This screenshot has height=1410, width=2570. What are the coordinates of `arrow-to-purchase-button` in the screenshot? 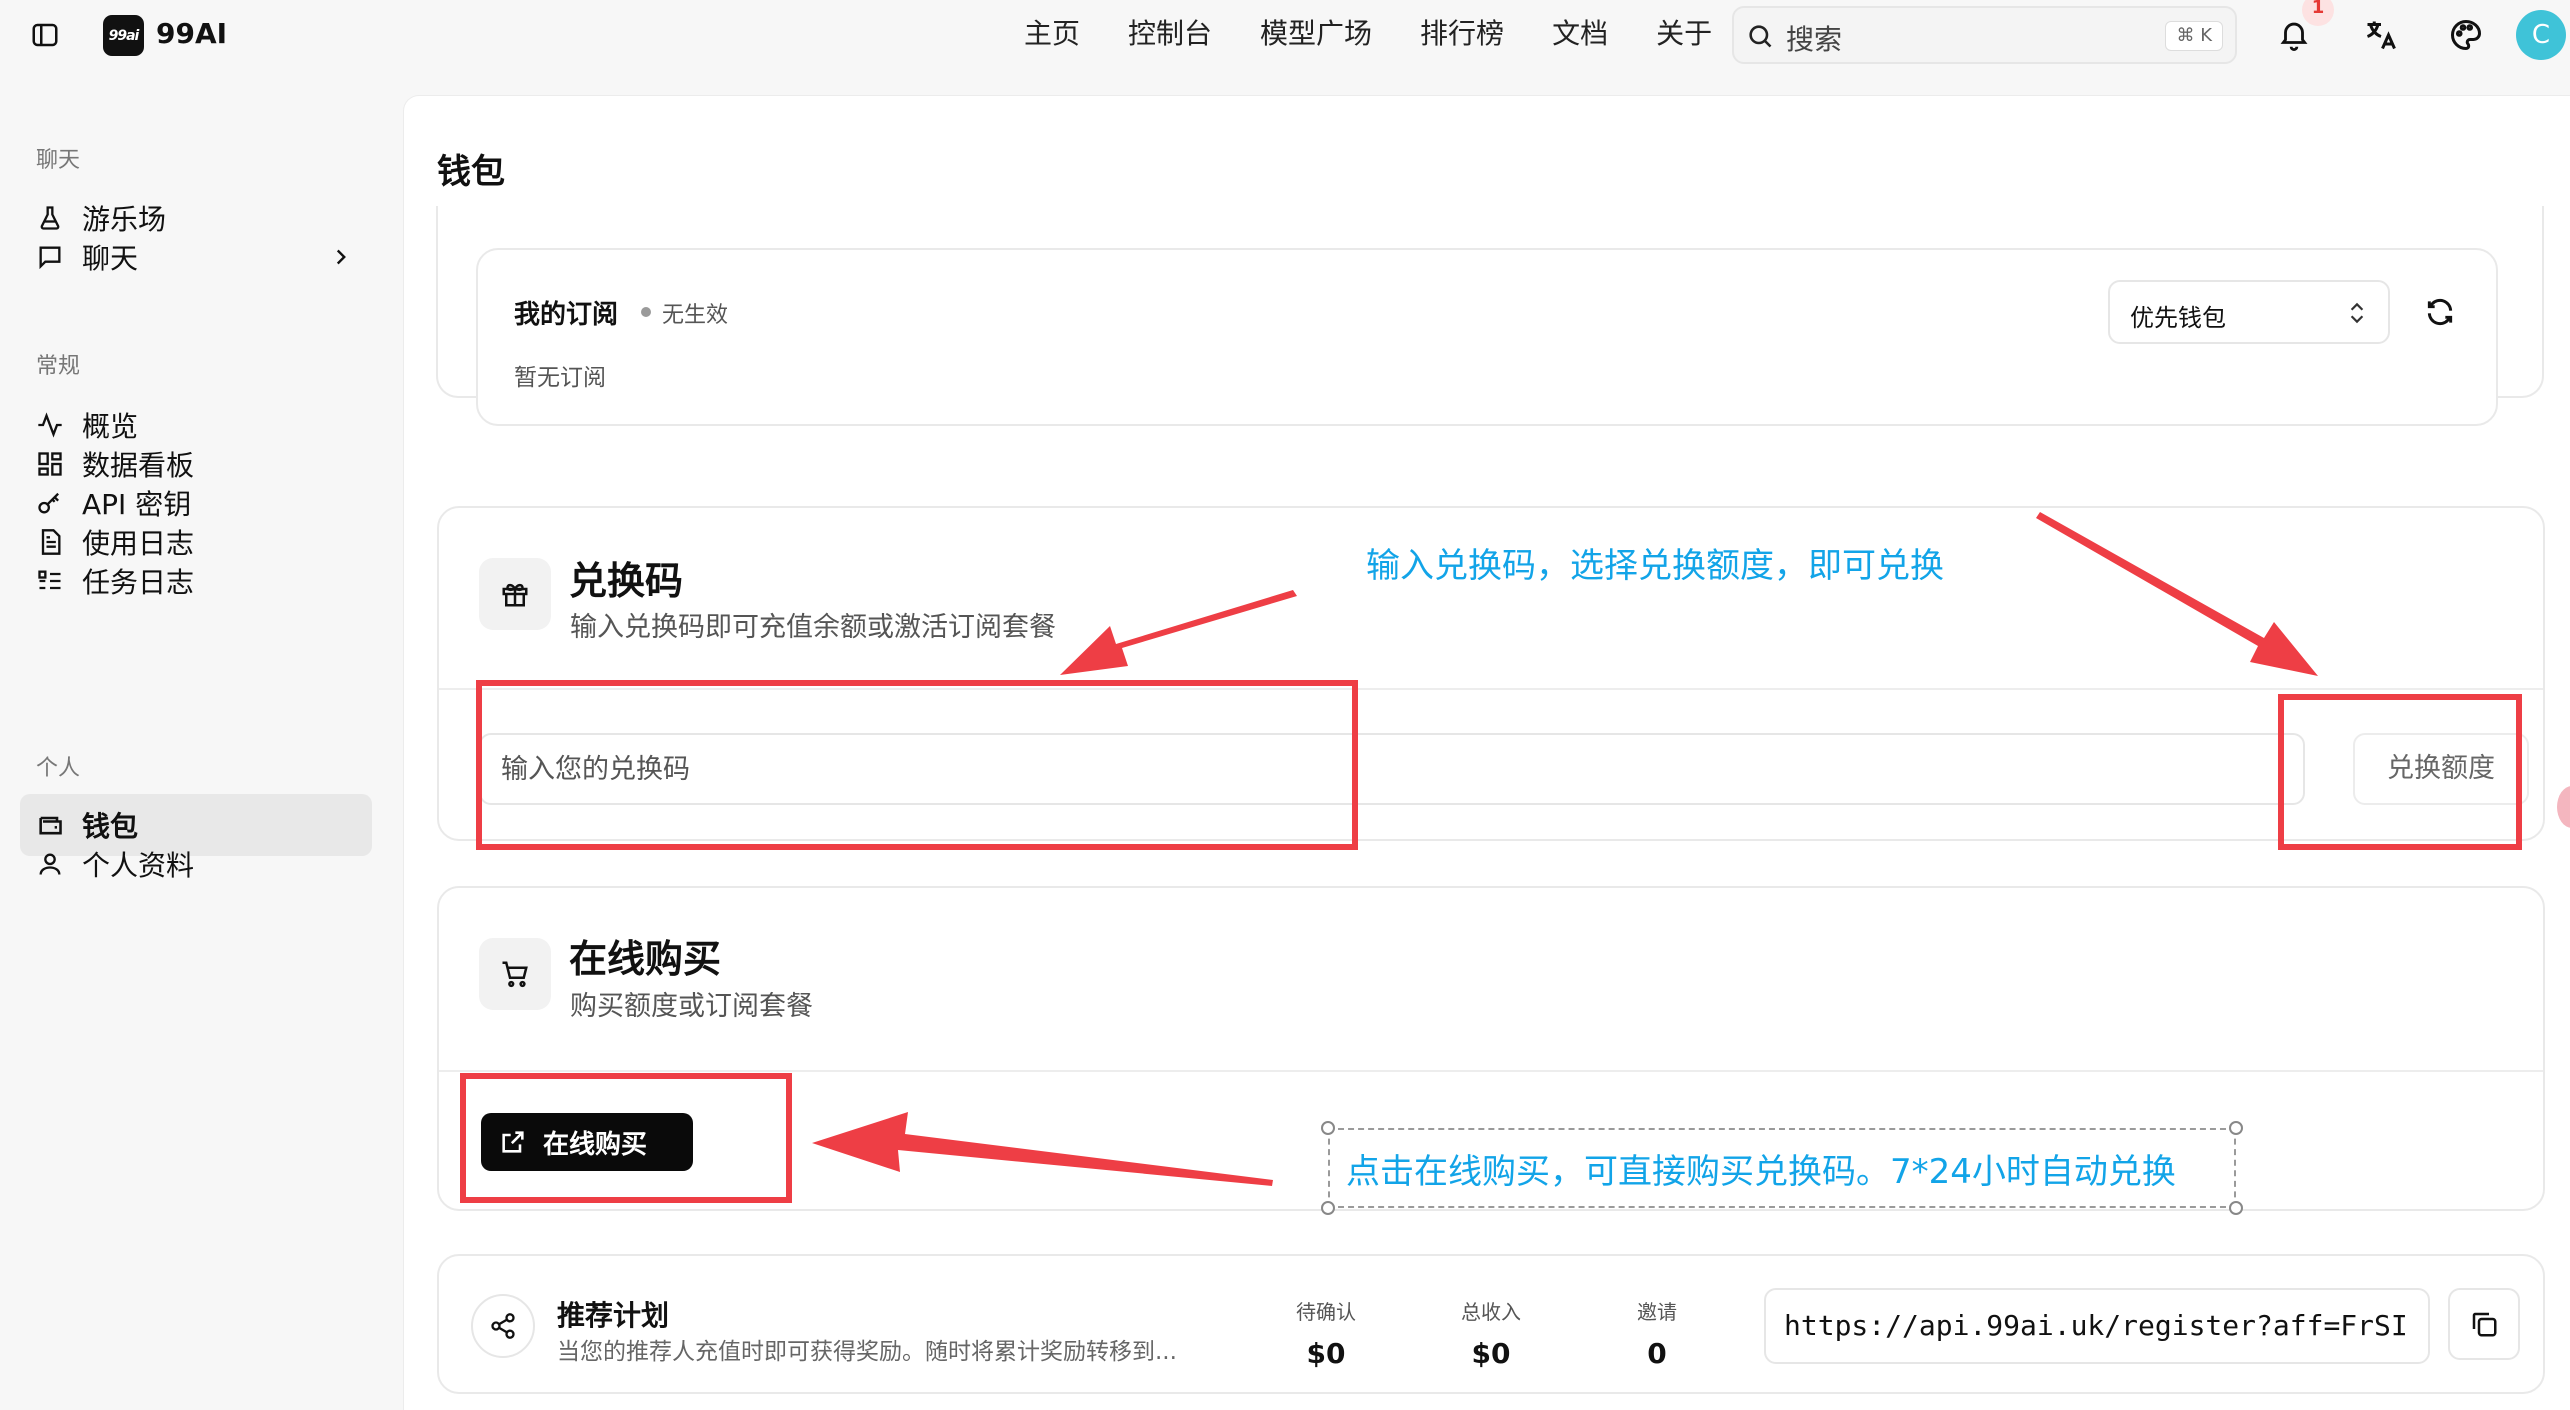 It's located at (1042, 1149).